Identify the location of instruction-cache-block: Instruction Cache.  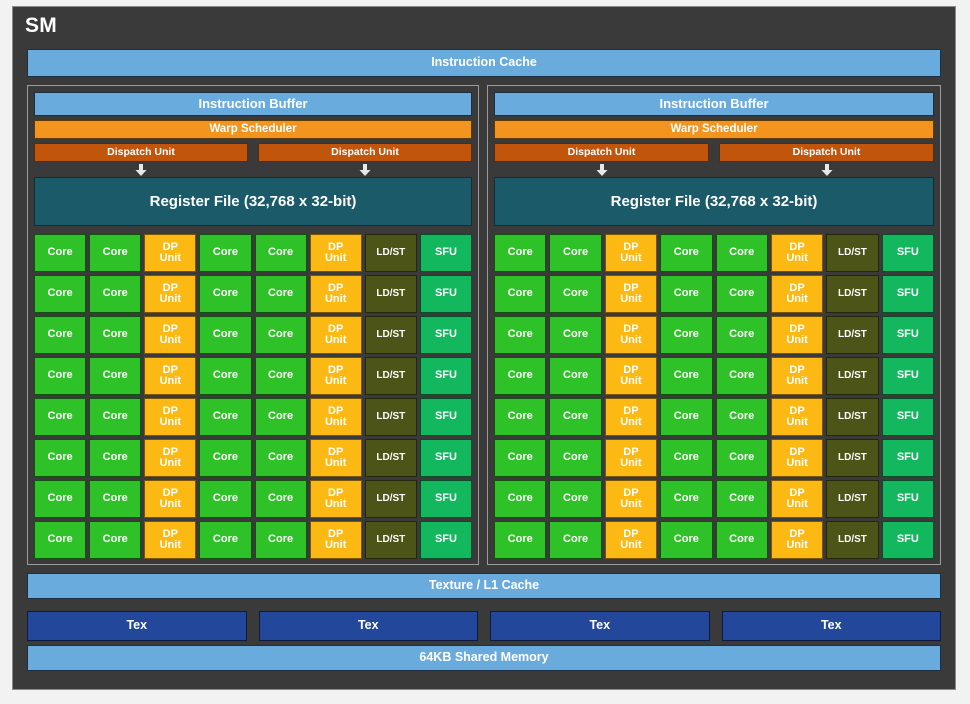
(484, 63).